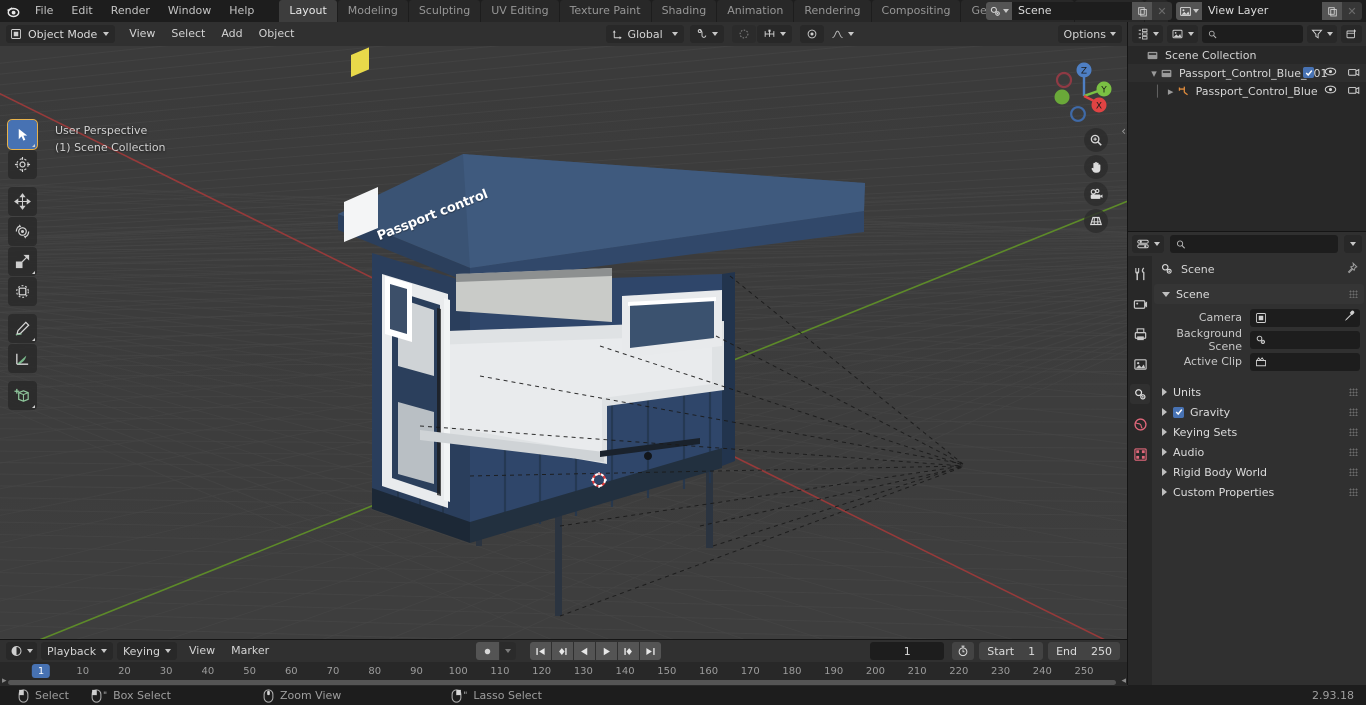  What do you see at coordinates (1322, 34) in the screenshot?
I see `outliner-filter-button` at bounding box center [1322, 34].